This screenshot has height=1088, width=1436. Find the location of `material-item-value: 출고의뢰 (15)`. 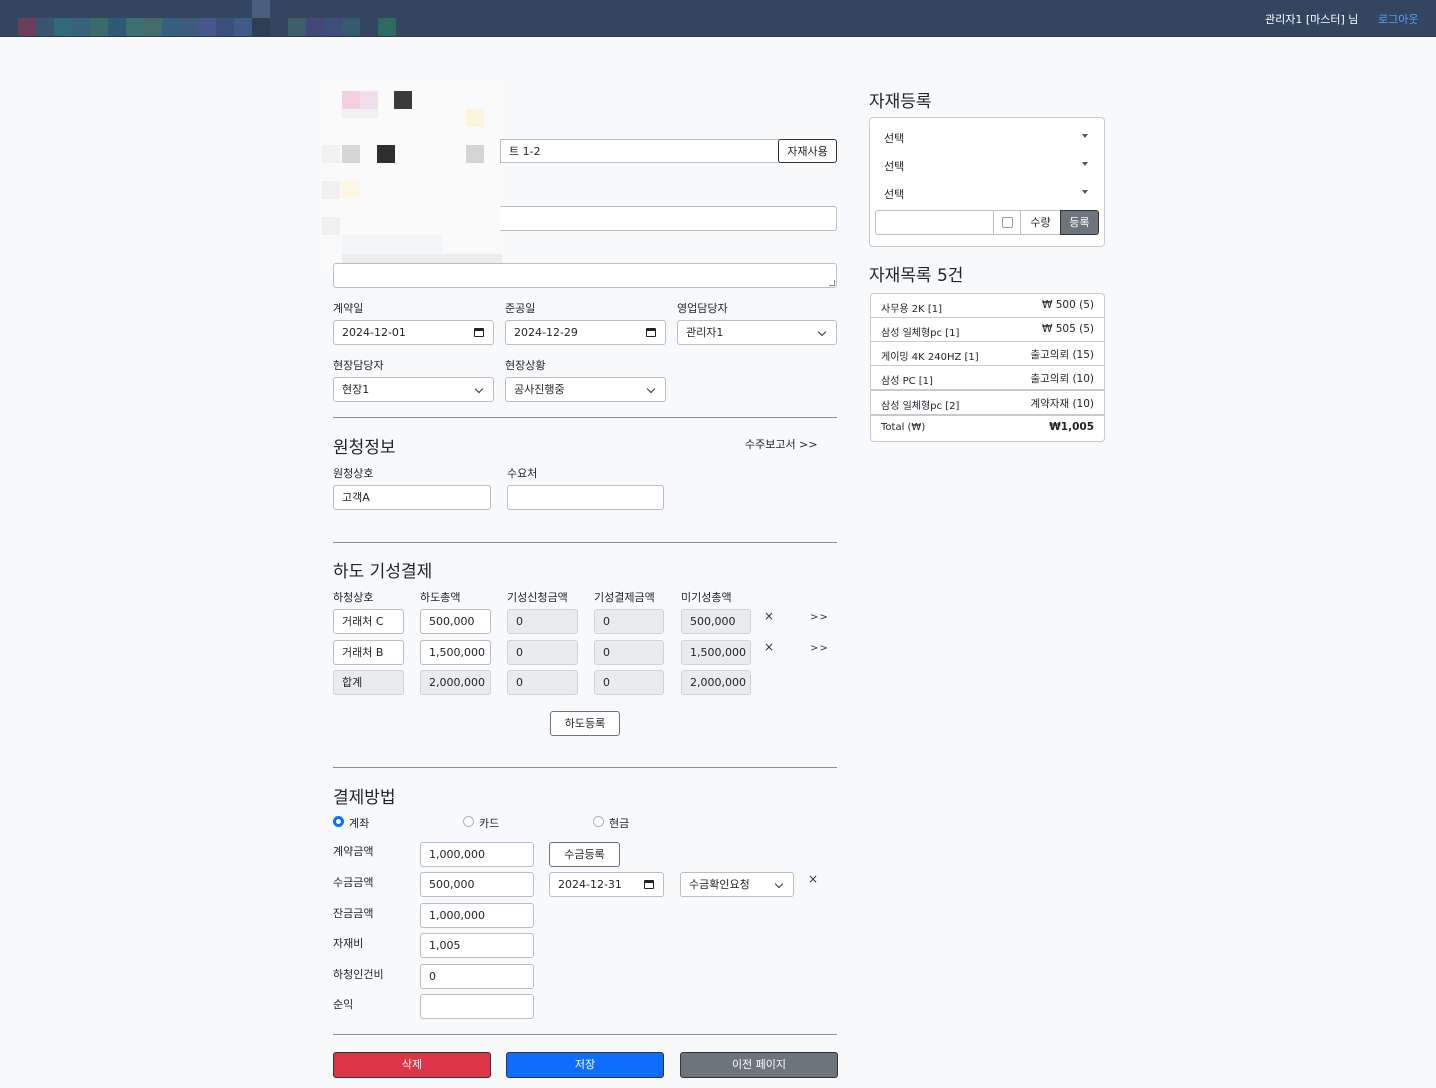

material-item-value: 출고의뢰 (15) is located at coordinates (1062, 355).